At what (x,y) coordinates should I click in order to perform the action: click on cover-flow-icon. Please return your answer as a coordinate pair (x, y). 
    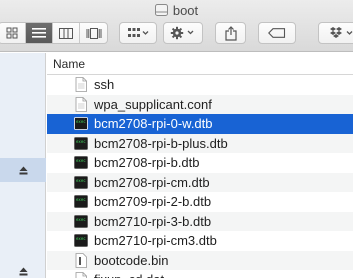
    Looking at the image, I should click on (93, 33).